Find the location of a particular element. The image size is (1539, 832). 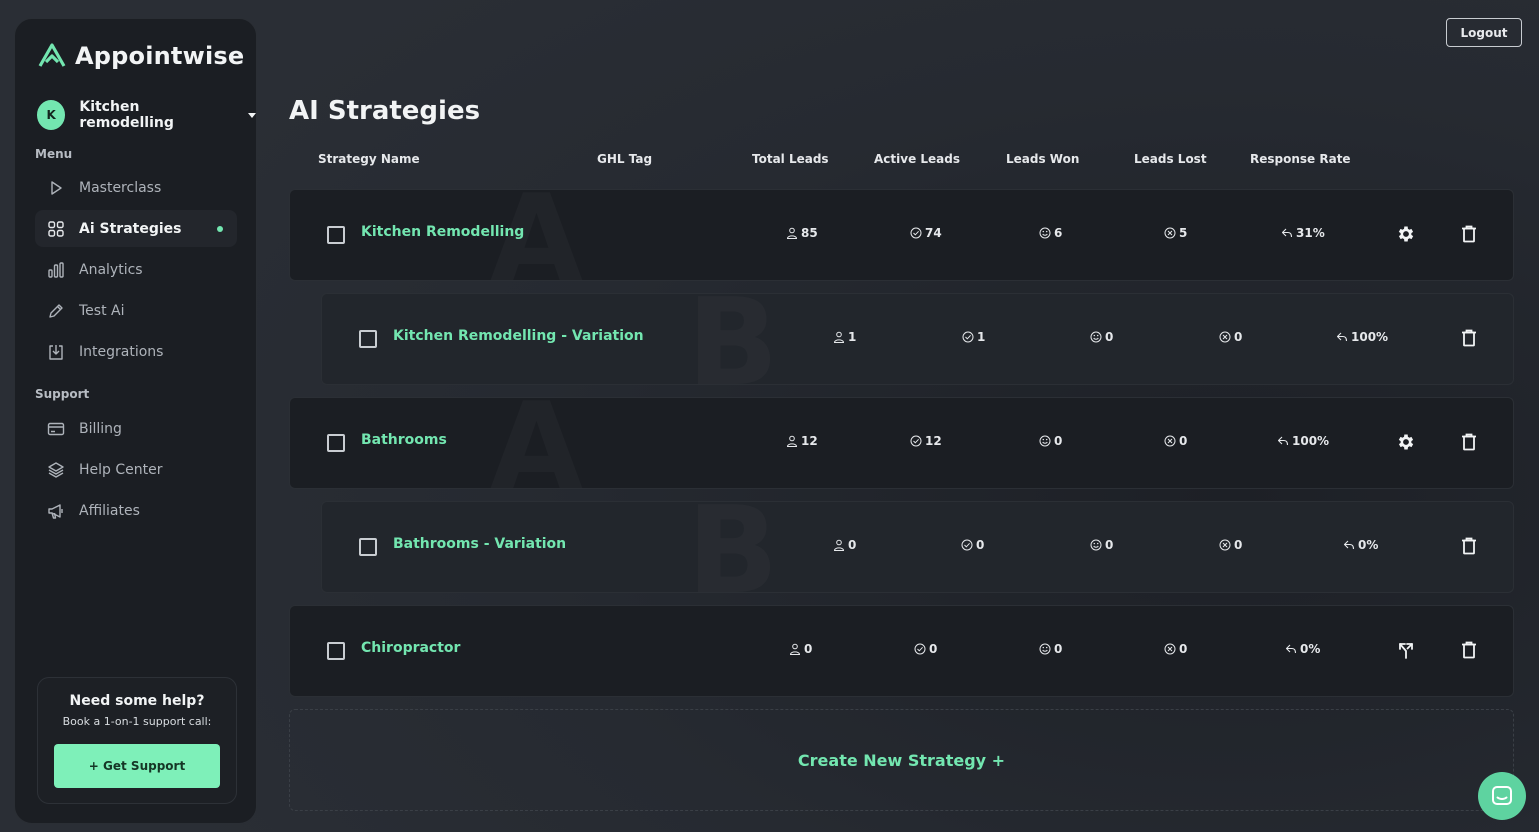

logout-button: Logout is located at coordinates (1484, 32).